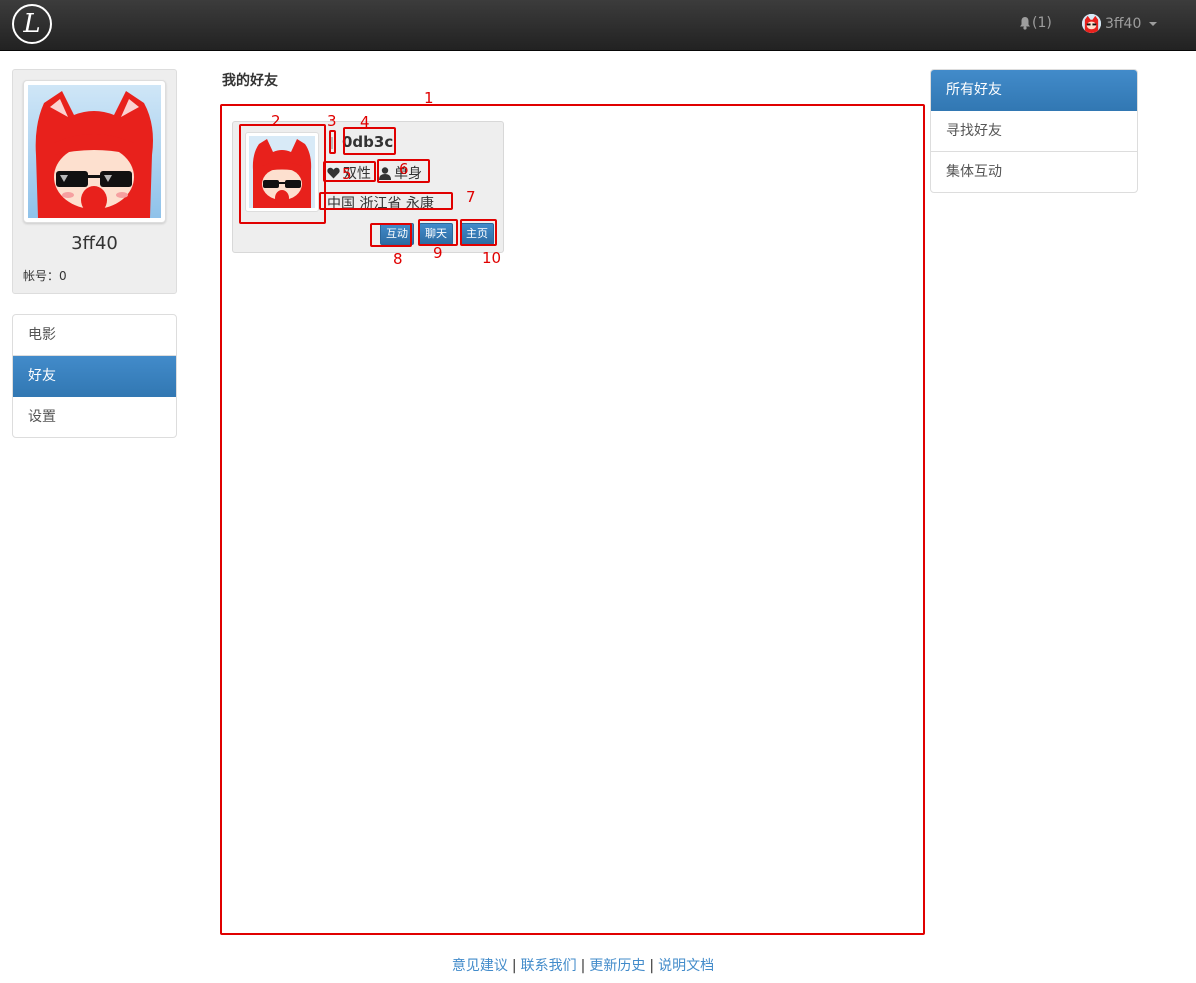  I want to click on footer-link-docs: 说明文档, so click(686, 966).